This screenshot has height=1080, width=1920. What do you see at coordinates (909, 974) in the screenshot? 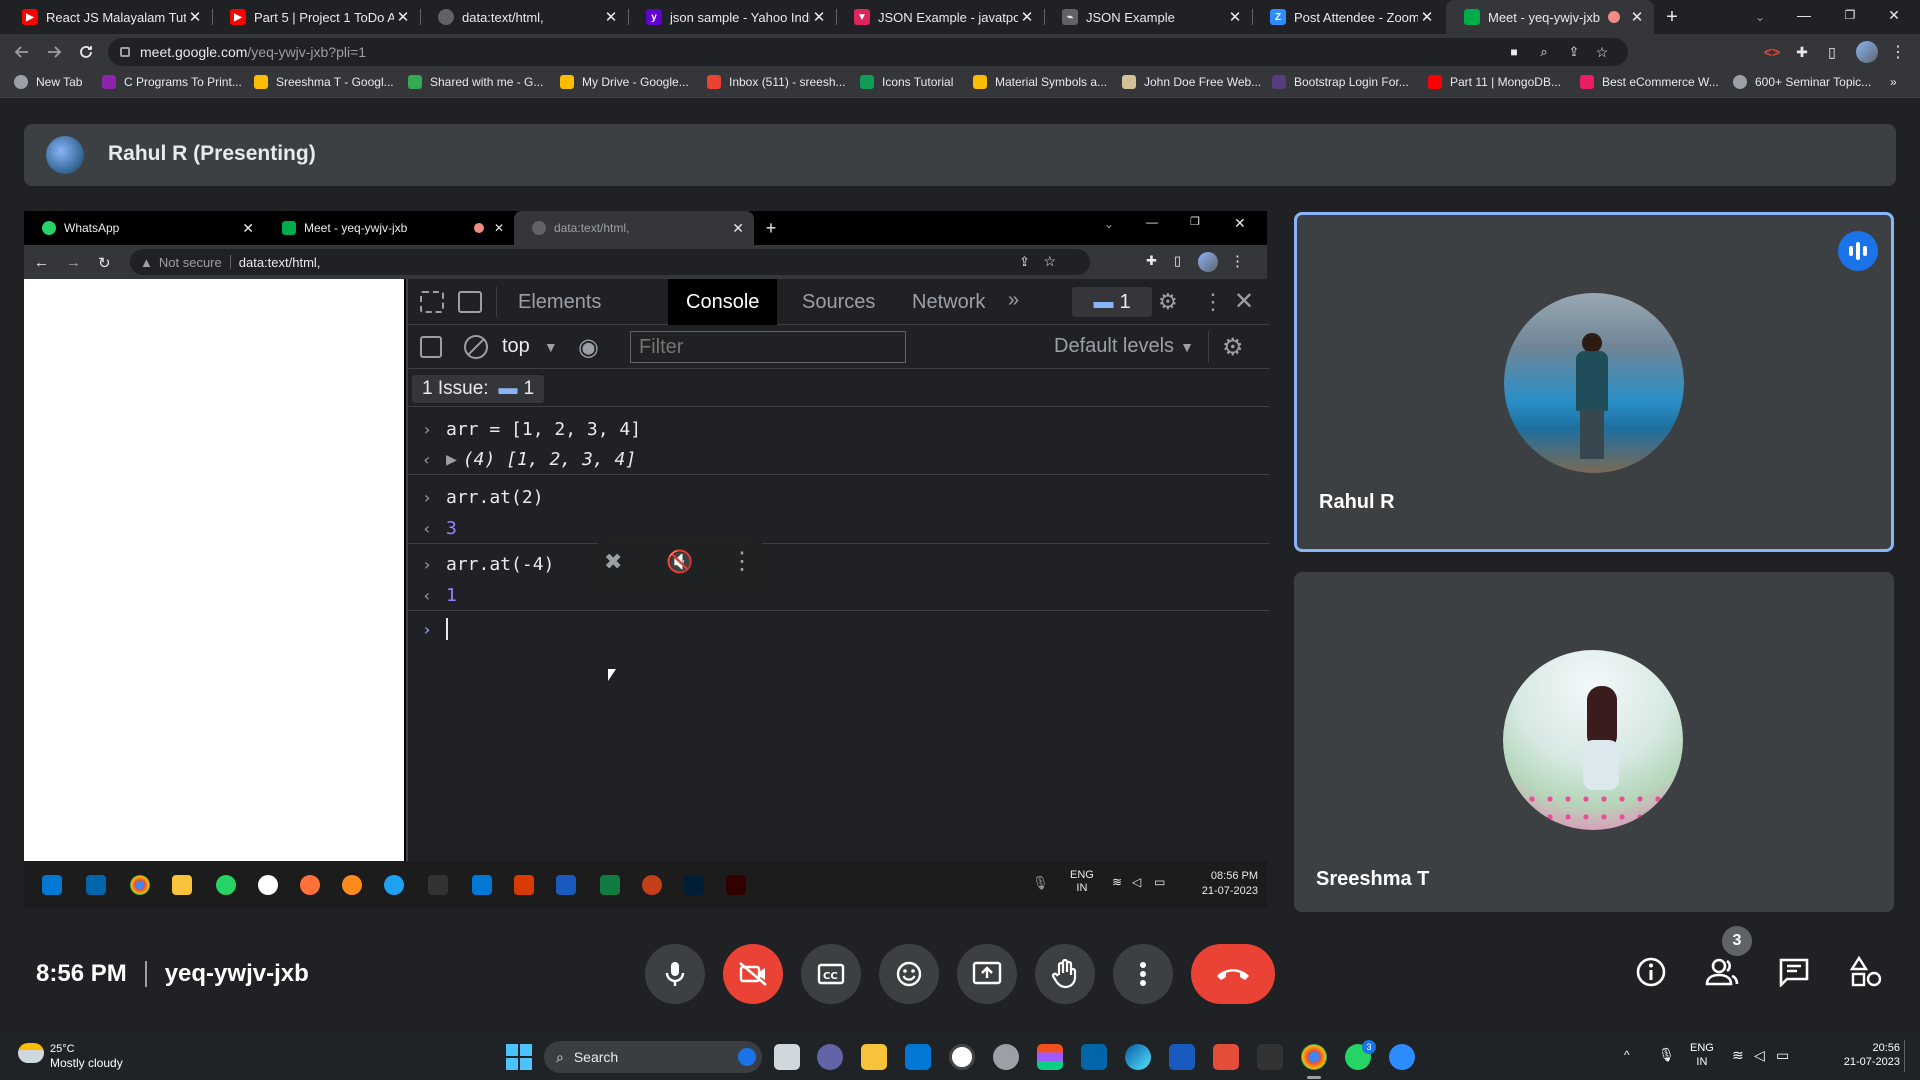
I see `emoji-reaction-button` at bounding box center [909, 974].